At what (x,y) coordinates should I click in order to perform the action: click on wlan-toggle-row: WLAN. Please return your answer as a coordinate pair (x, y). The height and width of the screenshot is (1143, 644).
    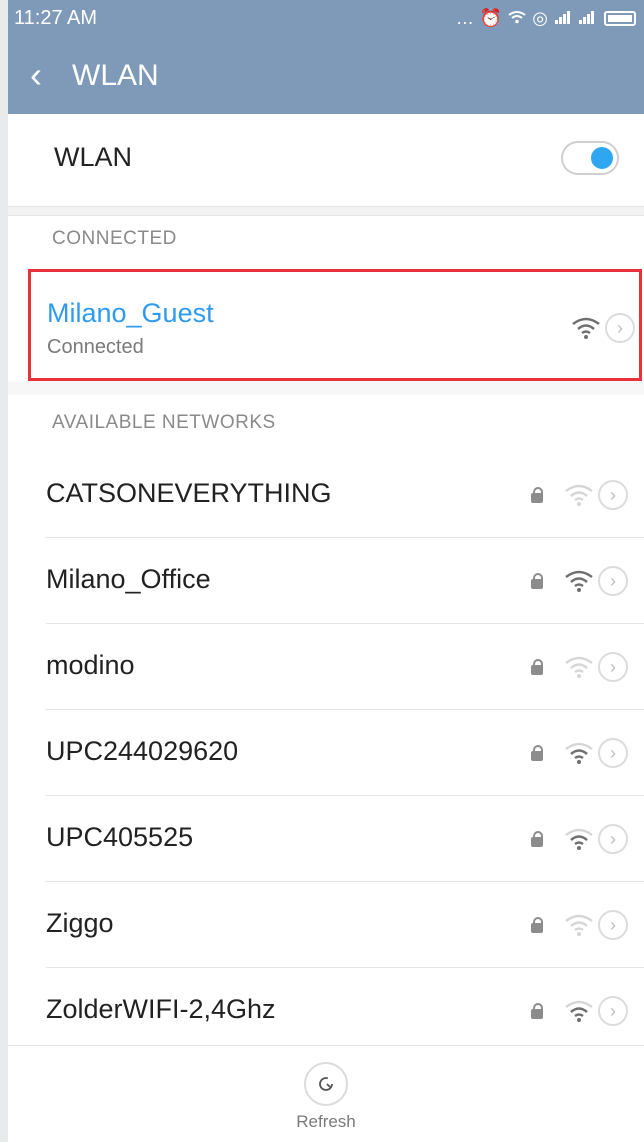
    Looking at the image, I should click on (326, 160).